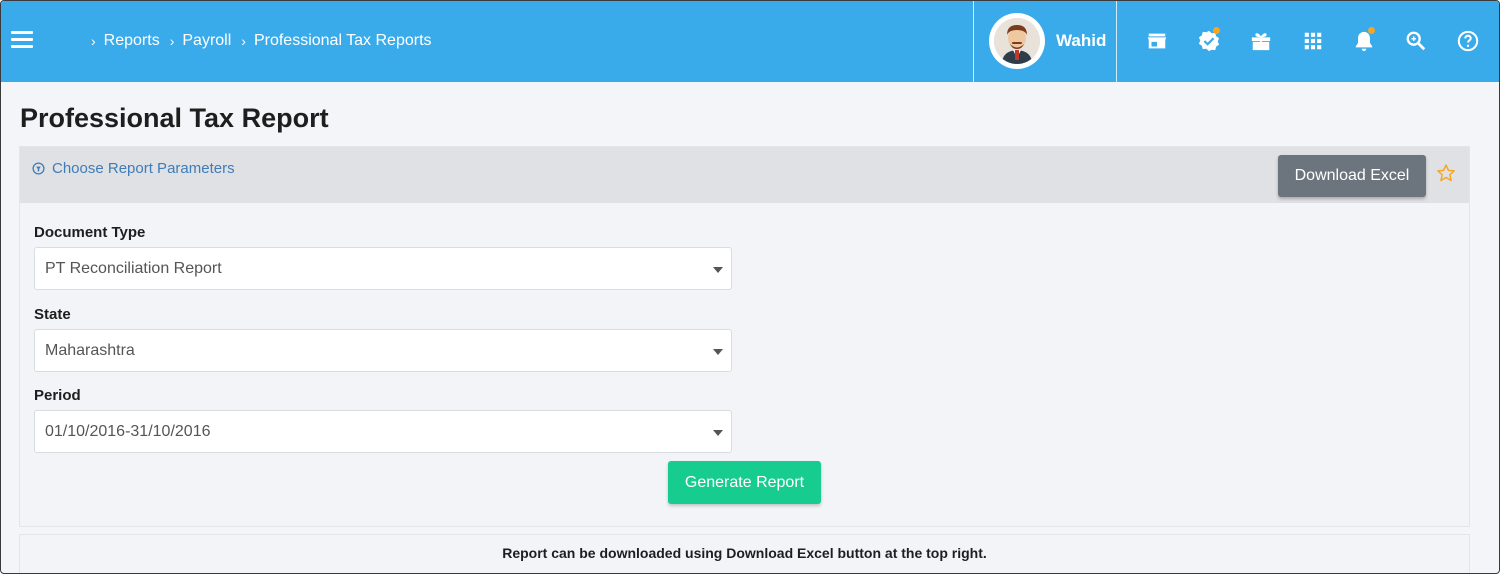 The image size is (1500, 574). Describe the element at coordinates (128, 431) in the screenshot. I see `period-value: 01/10/2016-31/10/2016` at that location.